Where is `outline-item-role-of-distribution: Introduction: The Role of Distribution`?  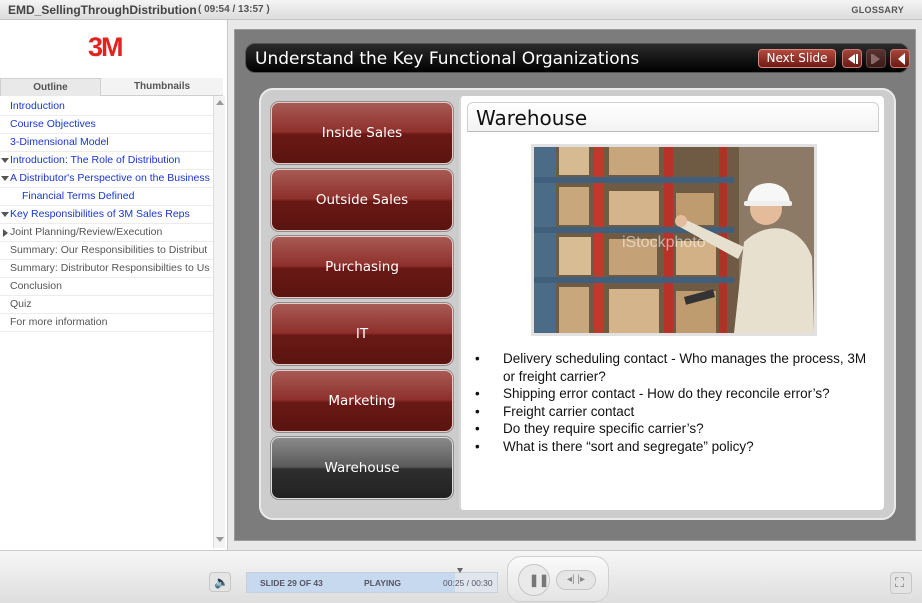 outline-item-role-of-distribution: Introduction: The Role of Distribution is located at coordinates (106, 161).